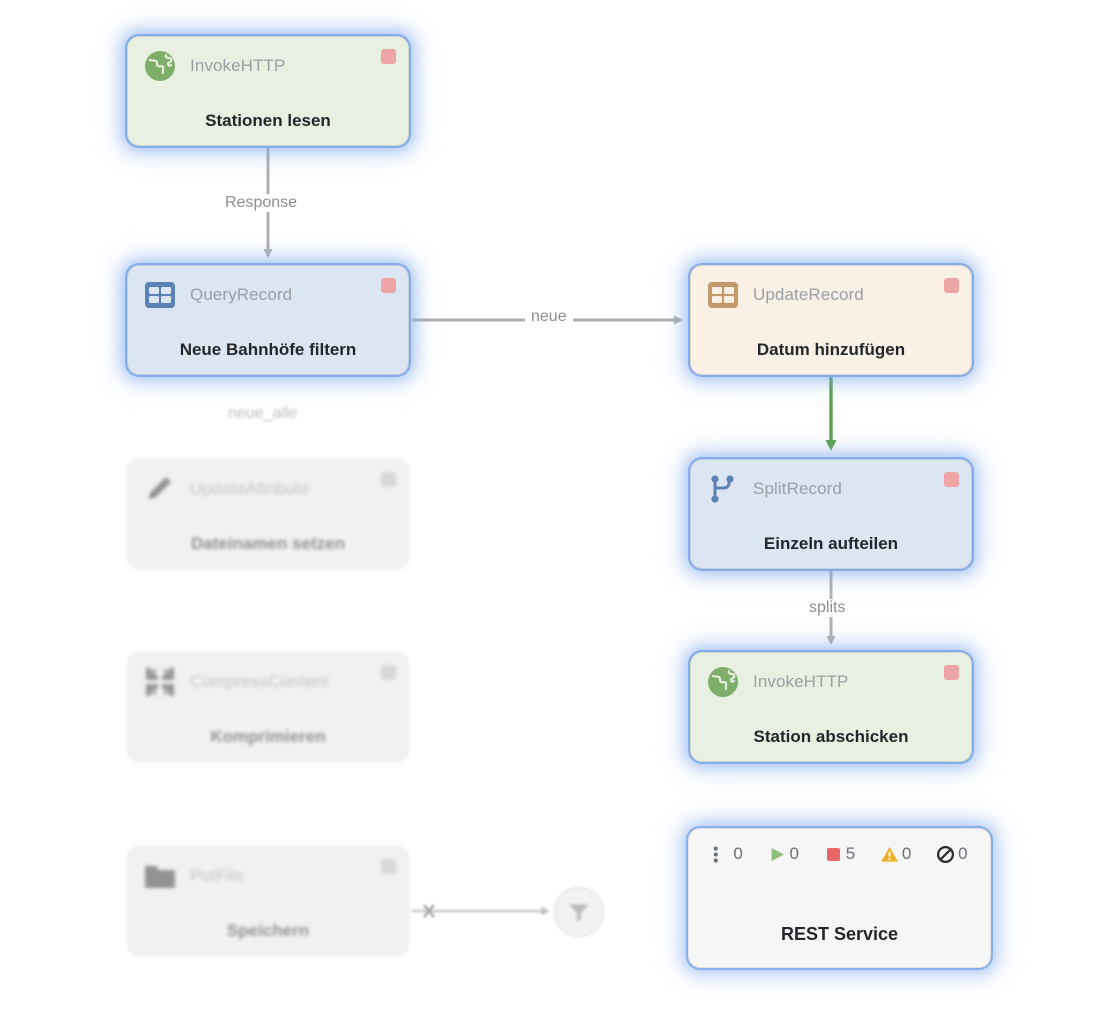 The height and width of the screenshot is (1036, 1100). I want to click on processor-putfile-speichern: PutFile Speichern, so click(268, 901).